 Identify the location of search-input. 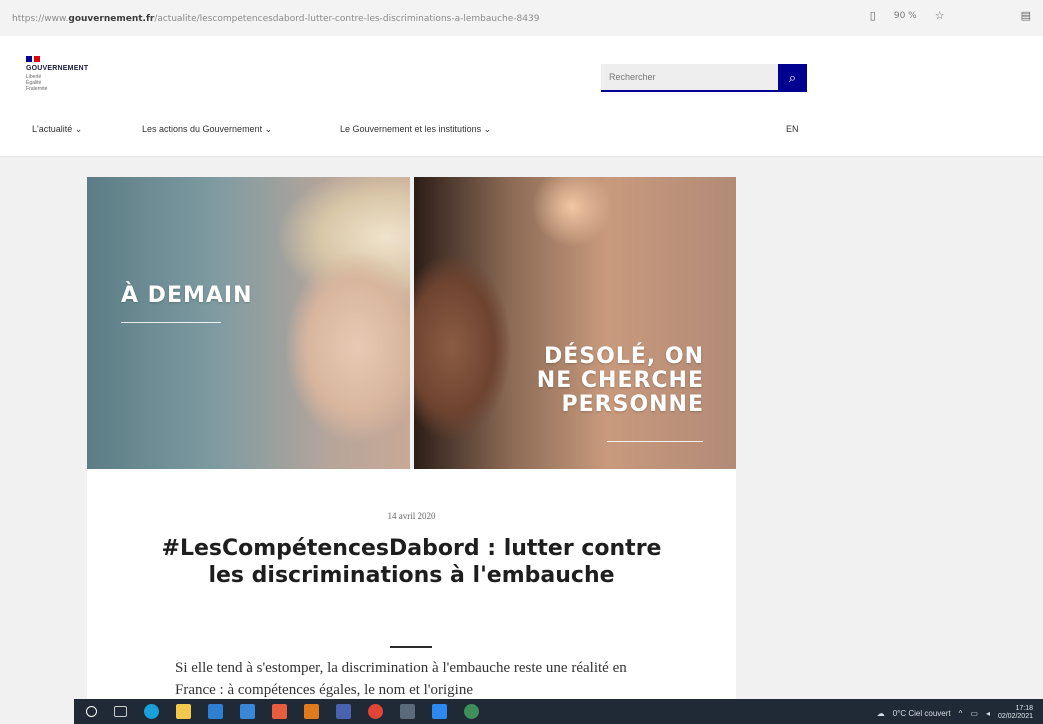
(689, 78).